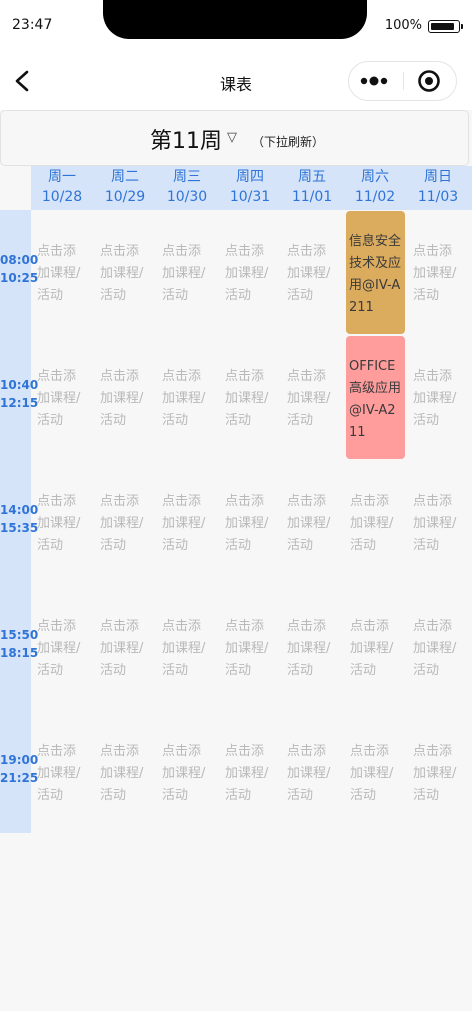 The height and width of the screenshot is (1011, 472). What do you see at coordinates (15, 188) in the screenshot?
I see `header-corner` at bounding box center [15, 188].